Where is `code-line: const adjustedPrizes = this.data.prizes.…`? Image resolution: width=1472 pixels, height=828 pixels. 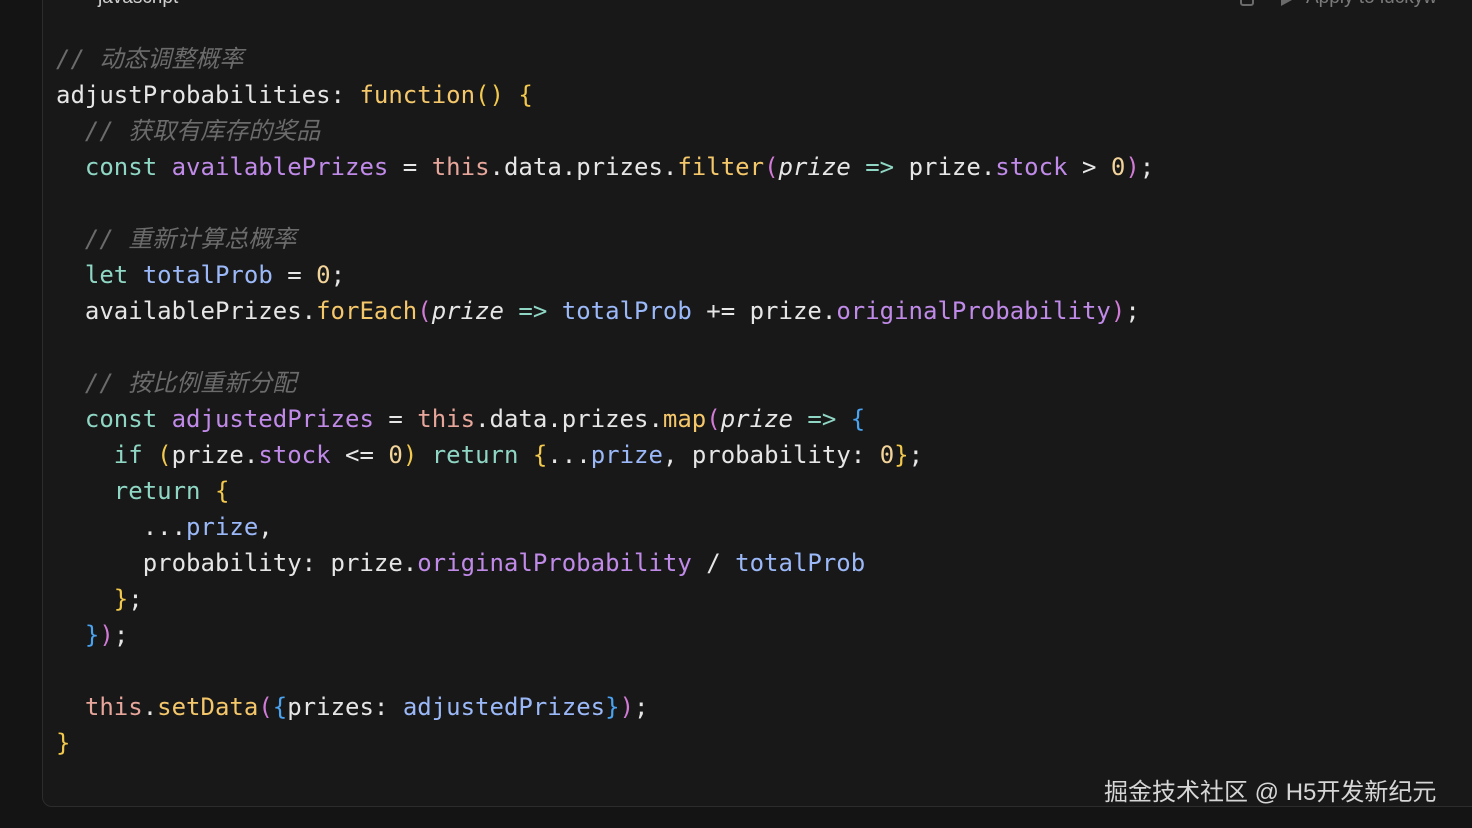
code-line: const adjustedPrizes = this.data.prizes.… is located at coordinates (605, 419).